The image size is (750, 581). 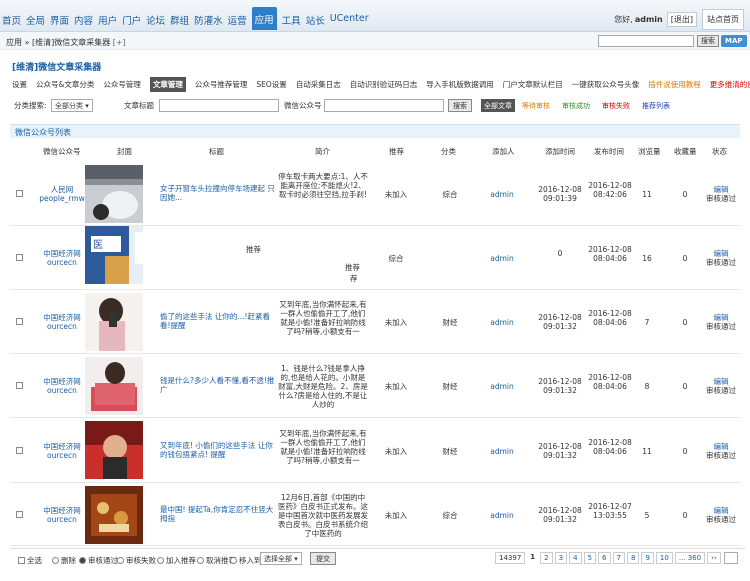 I want to click on page-link: 2, so click(x=546, y=558).